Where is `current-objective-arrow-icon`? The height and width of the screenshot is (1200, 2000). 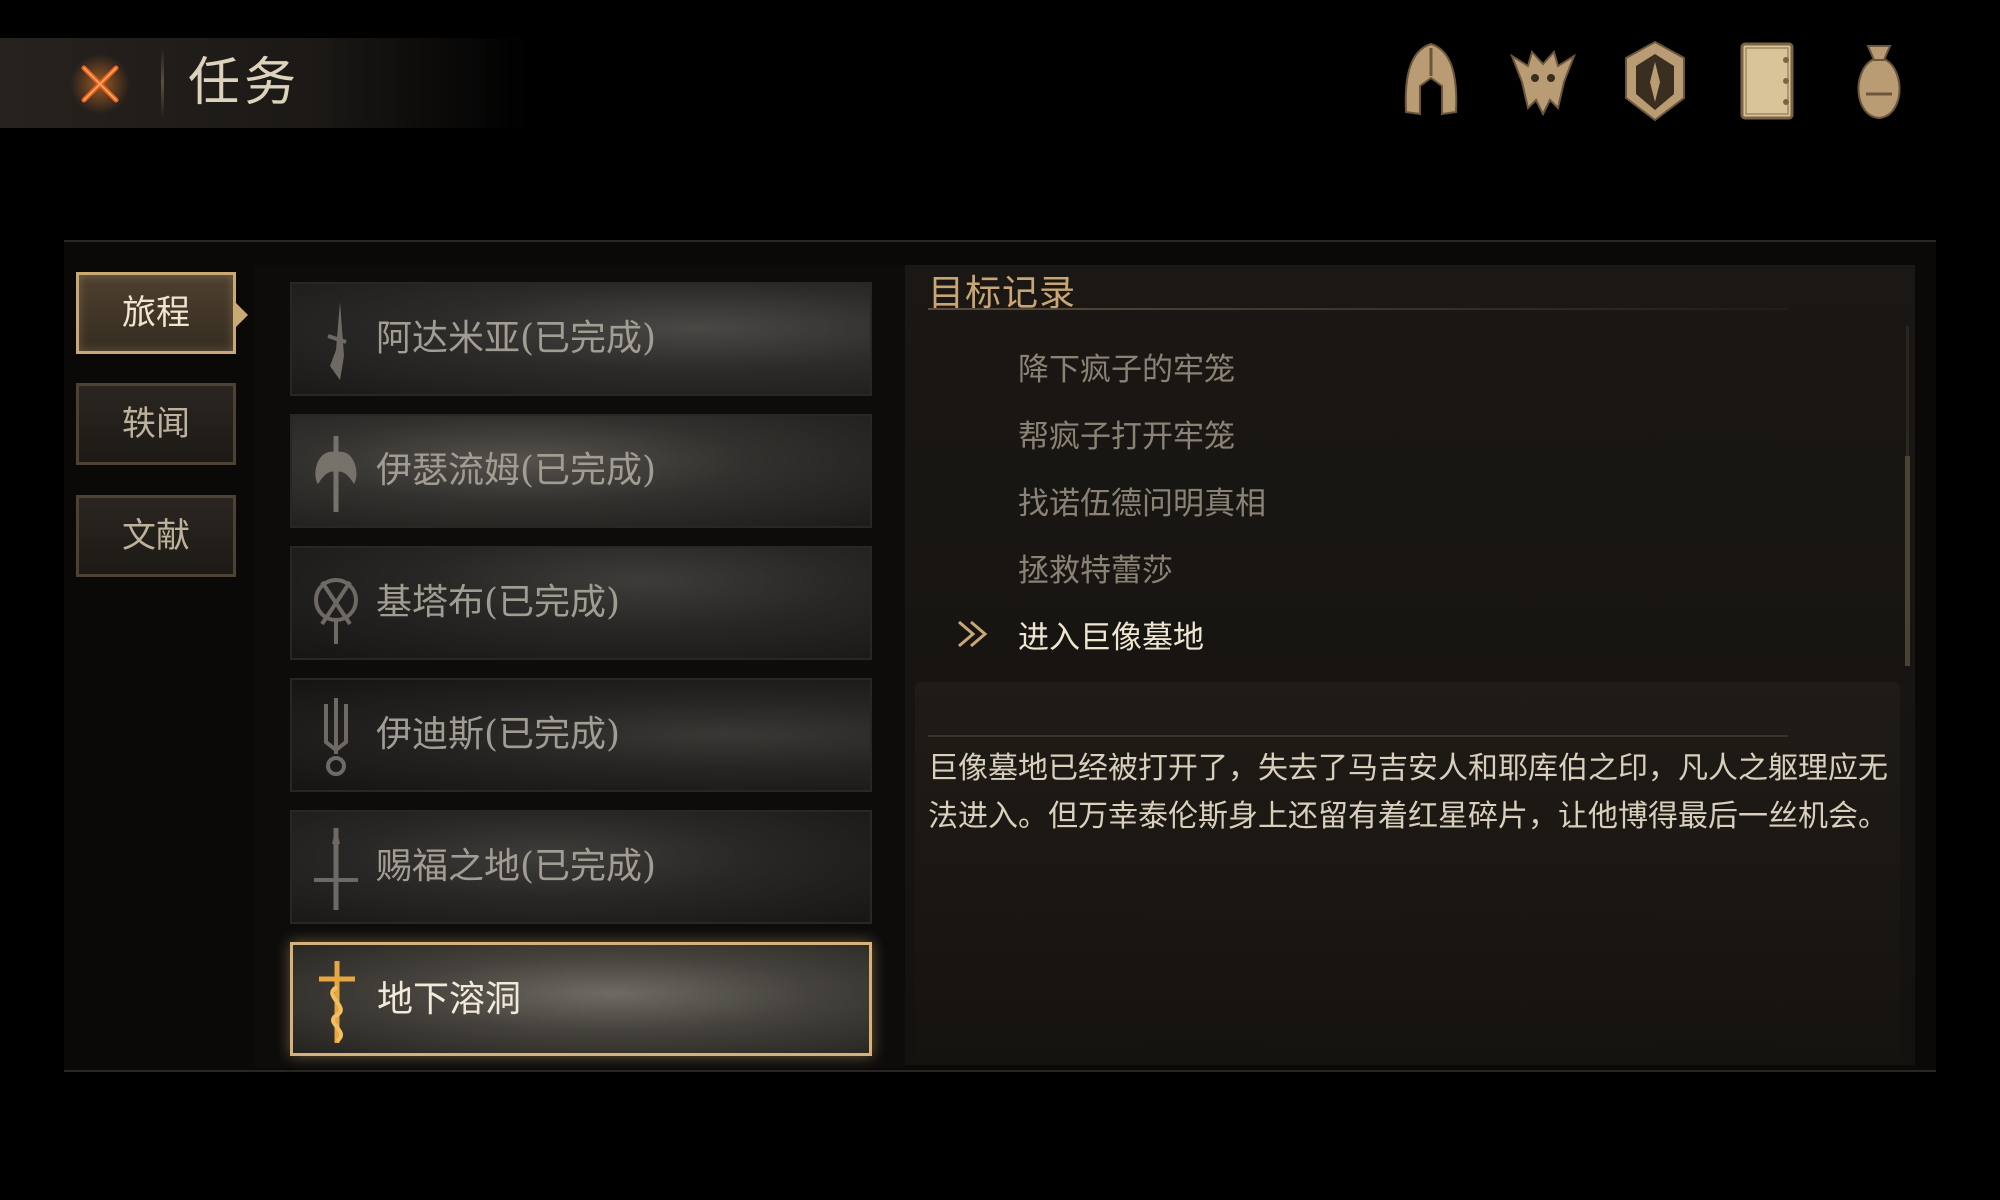
current-objective-arrow-icon is located at coordinates (973, 634).